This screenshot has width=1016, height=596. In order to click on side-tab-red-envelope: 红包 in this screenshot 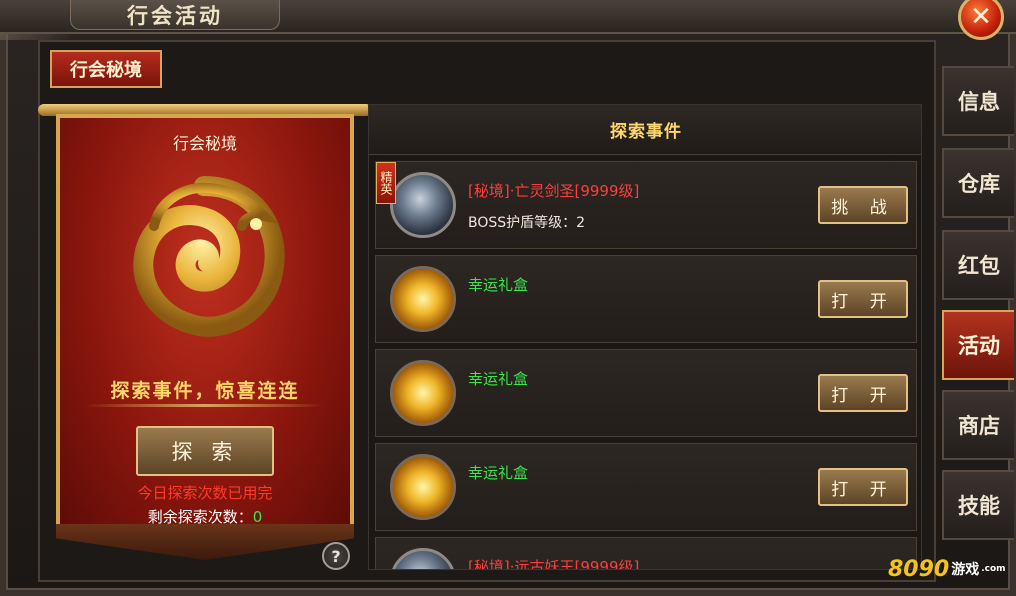, I will do `click(978, 265)`.